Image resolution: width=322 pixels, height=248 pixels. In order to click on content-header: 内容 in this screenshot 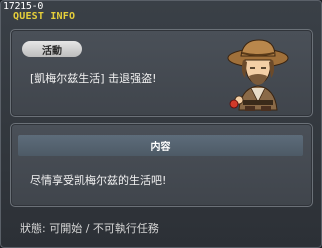, I will do `click(160, 145)`.